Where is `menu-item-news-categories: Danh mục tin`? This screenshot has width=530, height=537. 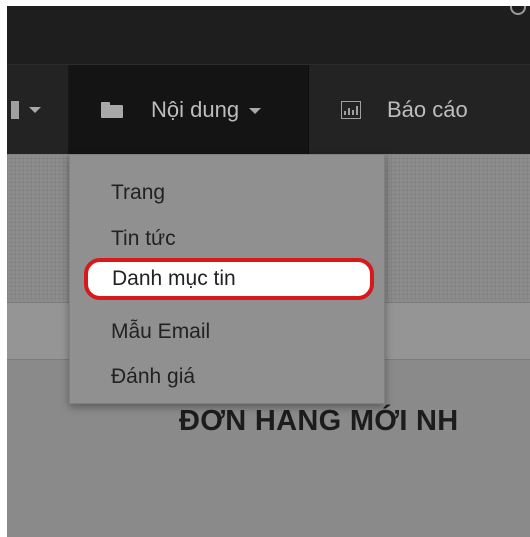 menu-item-news-categories: Danh mục tin is located at coordinates (229, 279).